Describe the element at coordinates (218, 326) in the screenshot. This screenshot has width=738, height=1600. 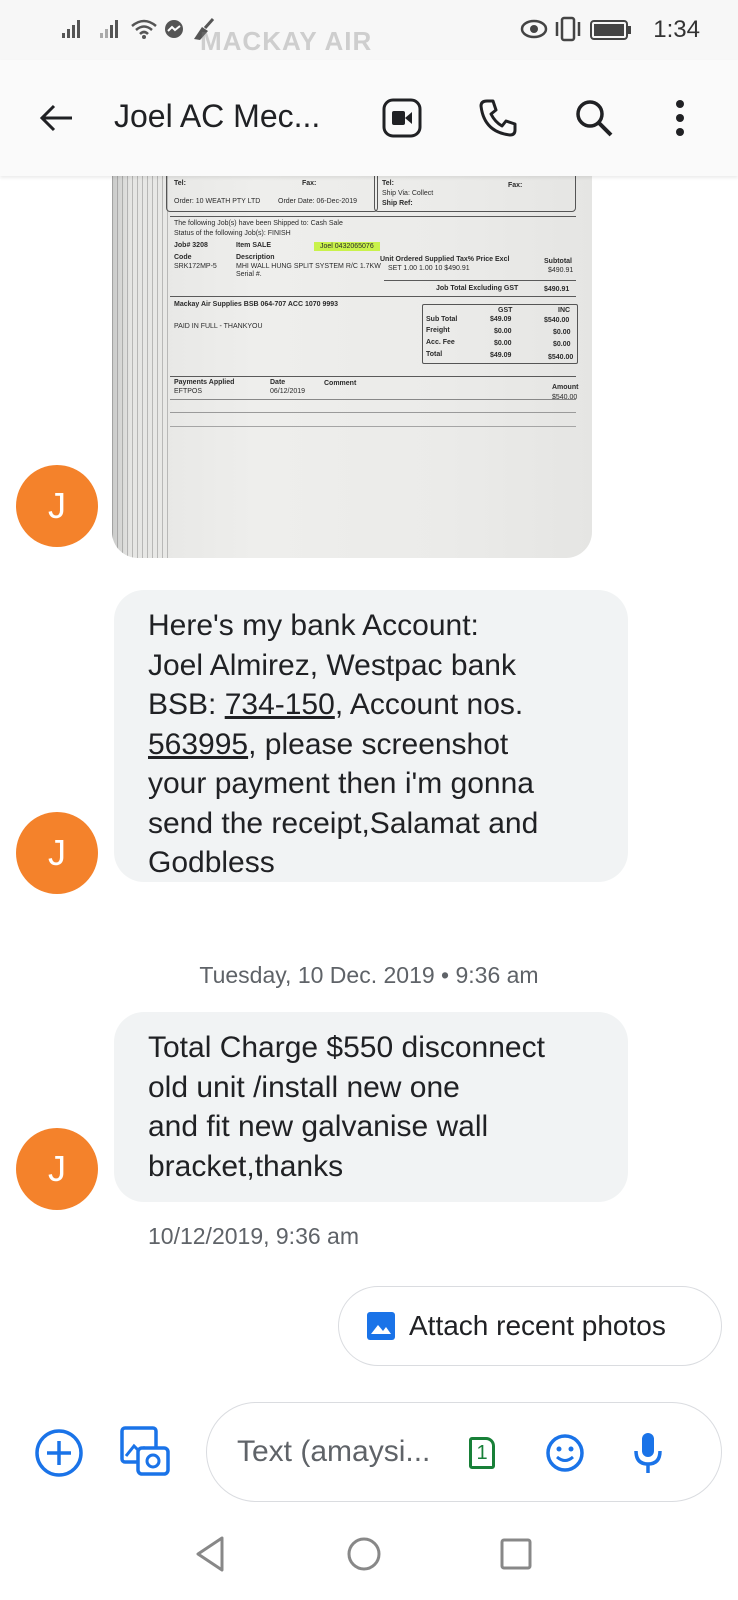
I see `receipt-text: PAID IN FULL - THANKYOU` at that location.